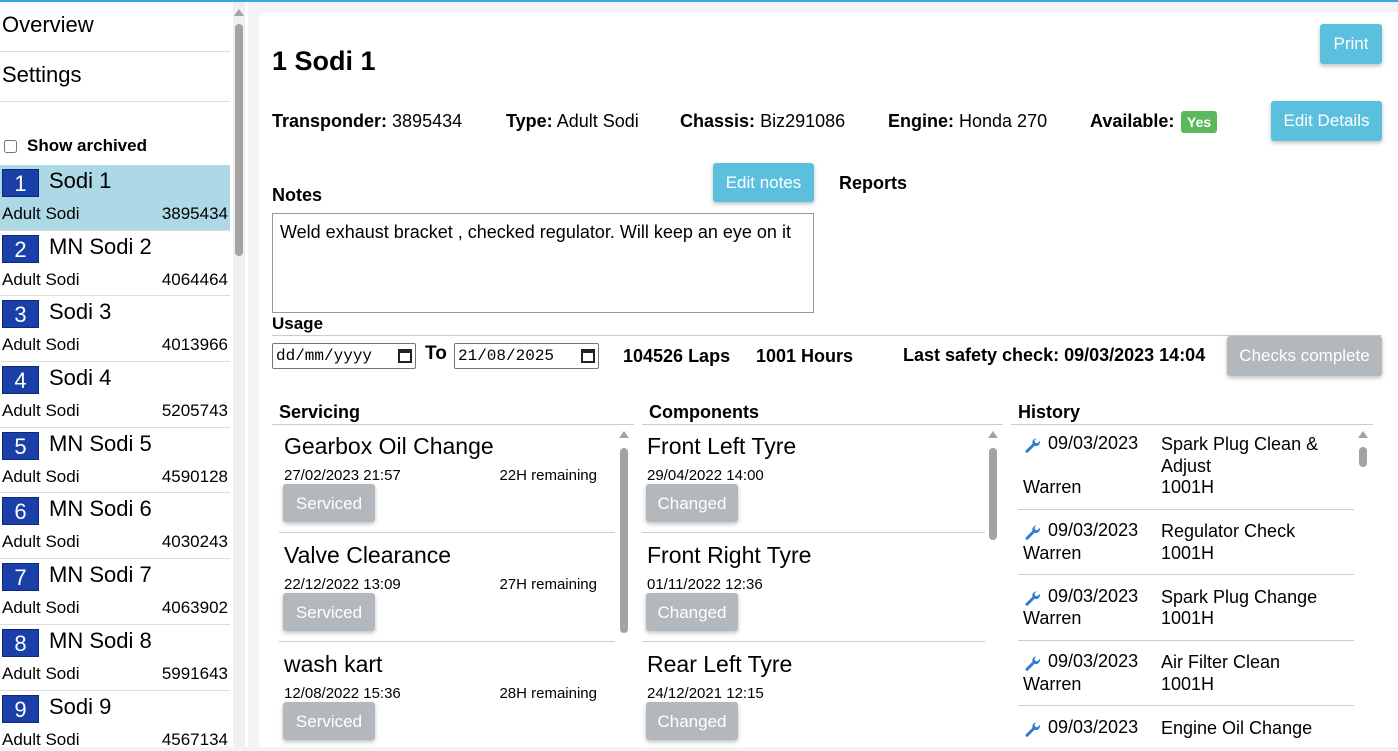  What do you see at coordinates (597, 121) in the screenshot?
I see `type-value: Adult Sodi` at bounding box center [597, 121].